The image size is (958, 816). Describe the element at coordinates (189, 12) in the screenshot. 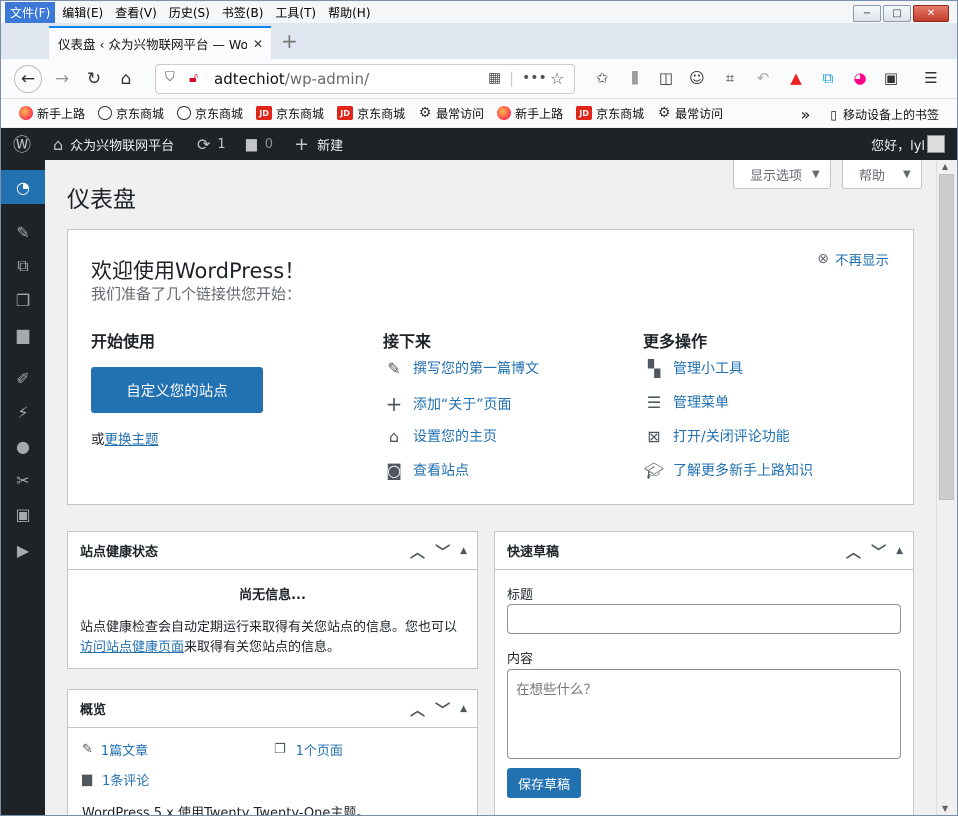

I see `menu-history: 历史(S)` at that location.